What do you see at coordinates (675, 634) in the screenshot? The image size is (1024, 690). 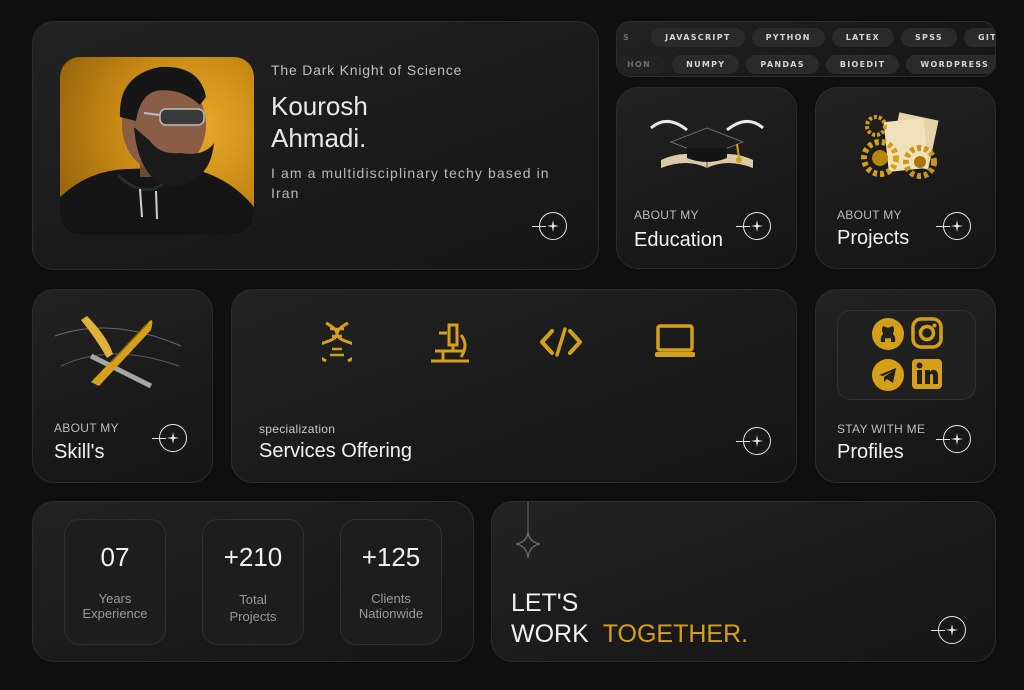 I see `cta-highlight: TOGETHER.` at bounding box center [675, 634].